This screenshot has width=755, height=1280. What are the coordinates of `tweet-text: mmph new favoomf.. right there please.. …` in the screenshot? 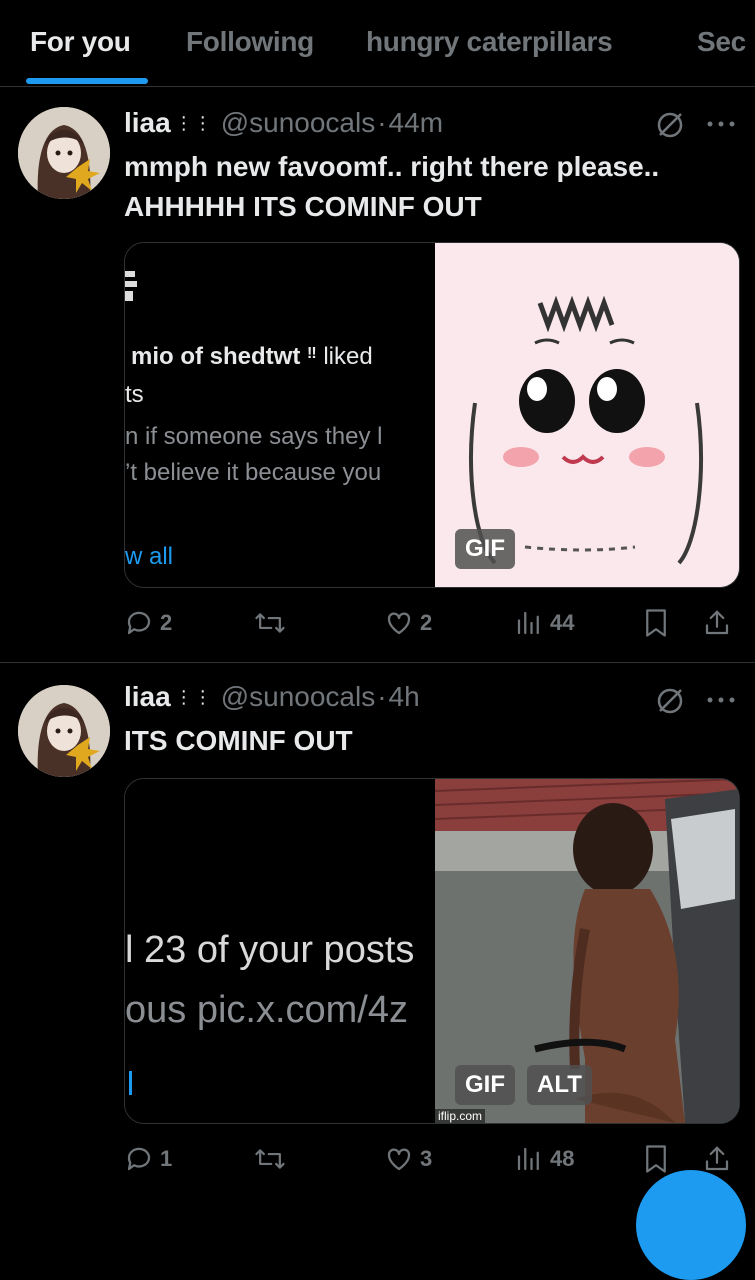 It's located at (392, 186).